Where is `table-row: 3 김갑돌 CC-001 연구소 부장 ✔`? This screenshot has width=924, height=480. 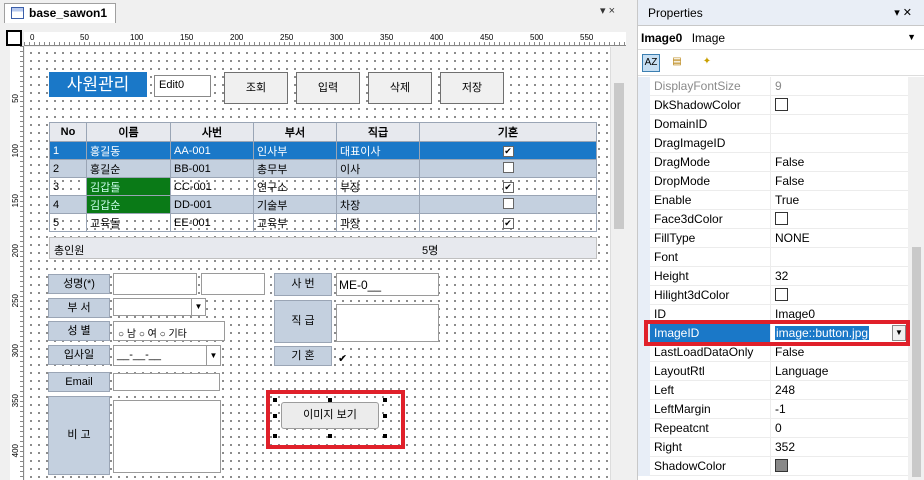
table-row: 3 김갑돌 CC-001 연구소 부장 ✔ is located at coordinates (323, 186).